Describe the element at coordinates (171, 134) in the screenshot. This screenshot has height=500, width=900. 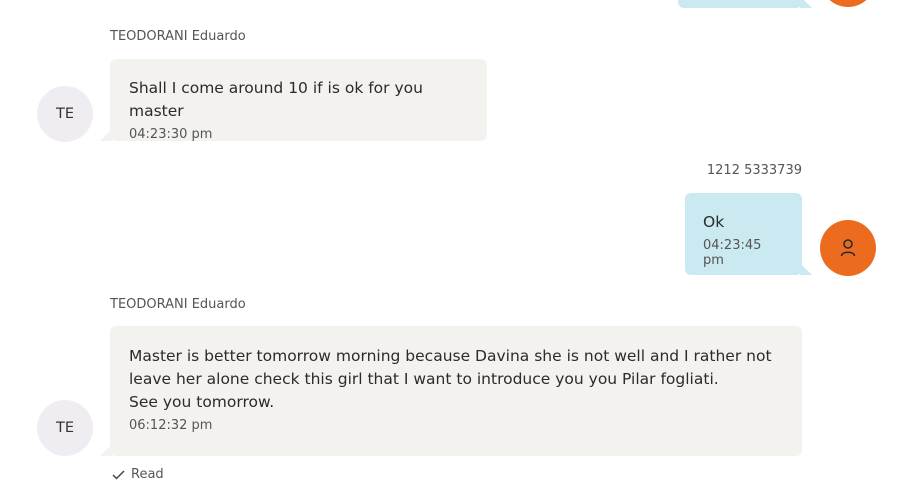
I see `message-time: 04:23:30 pm` at that location.